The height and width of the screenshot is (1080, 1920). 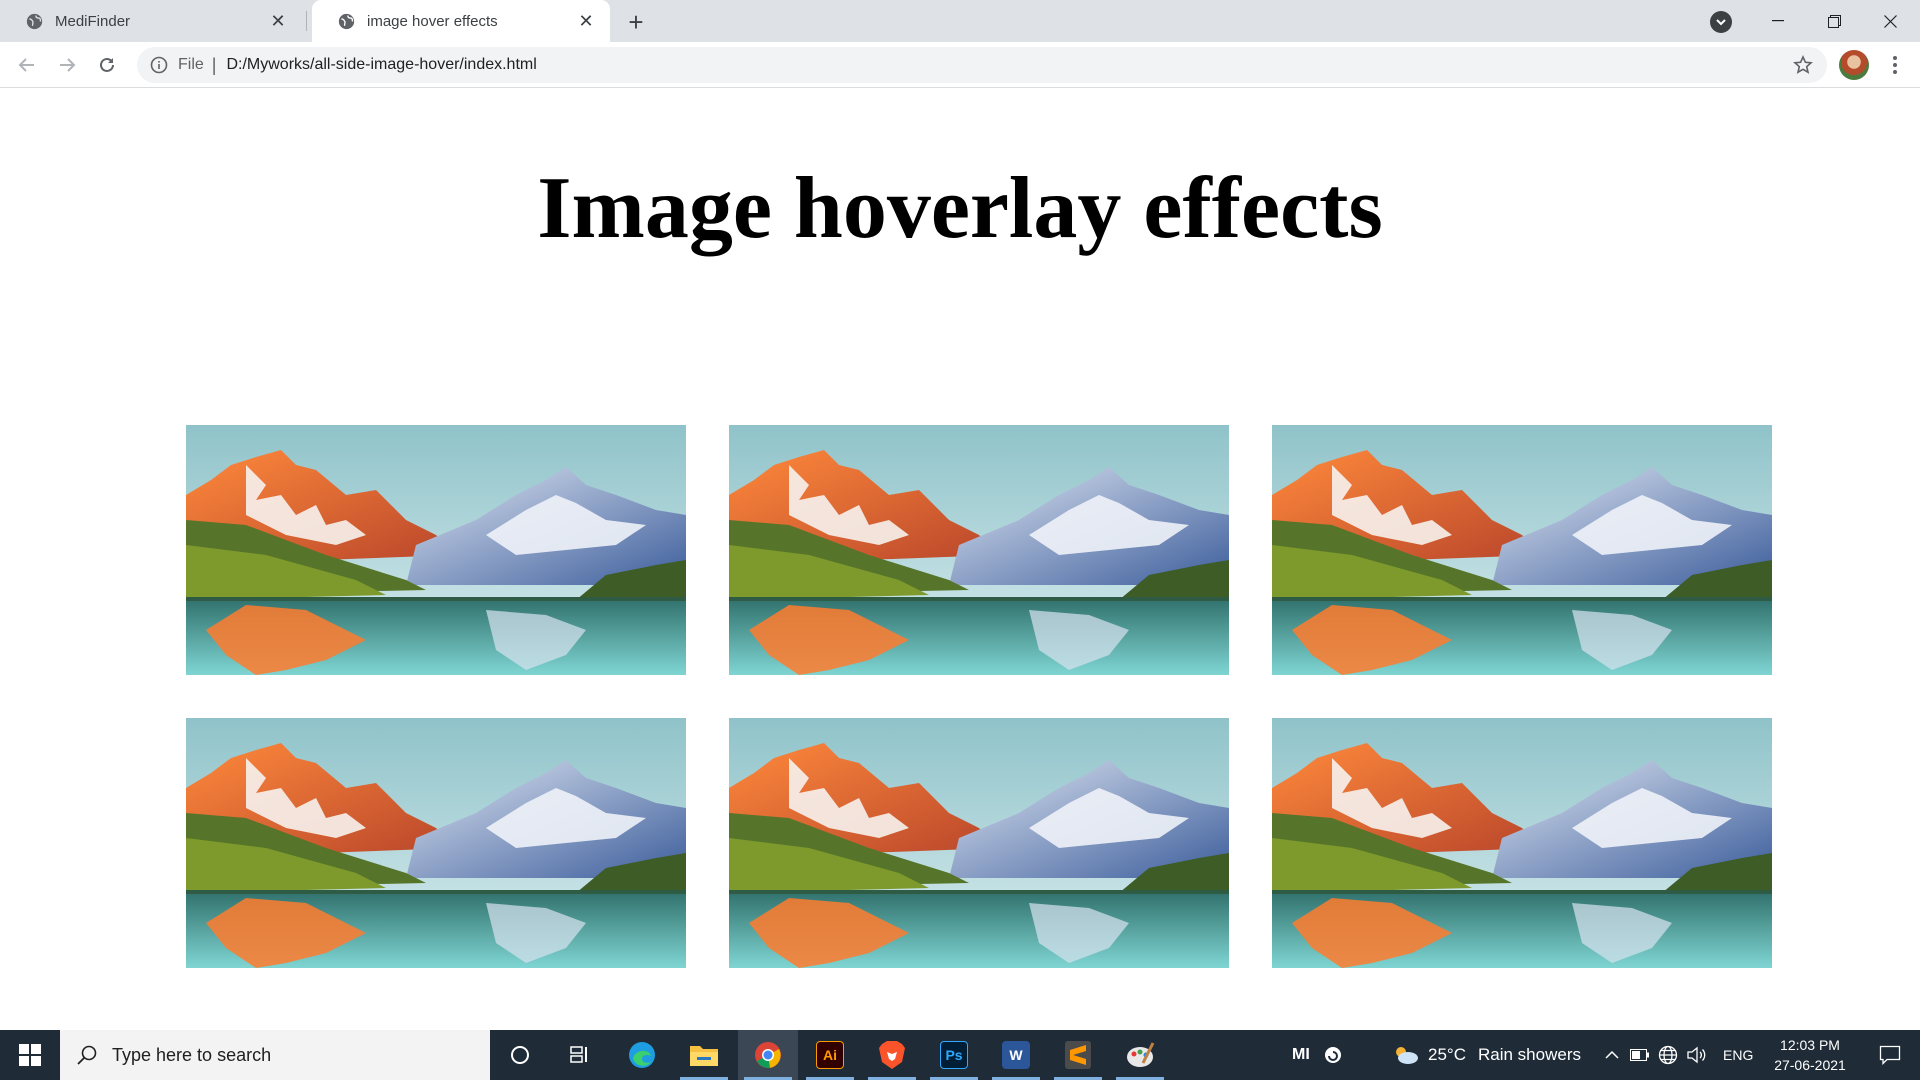 I want to click on network-globe-icon, so click(x=1668, y=1055).